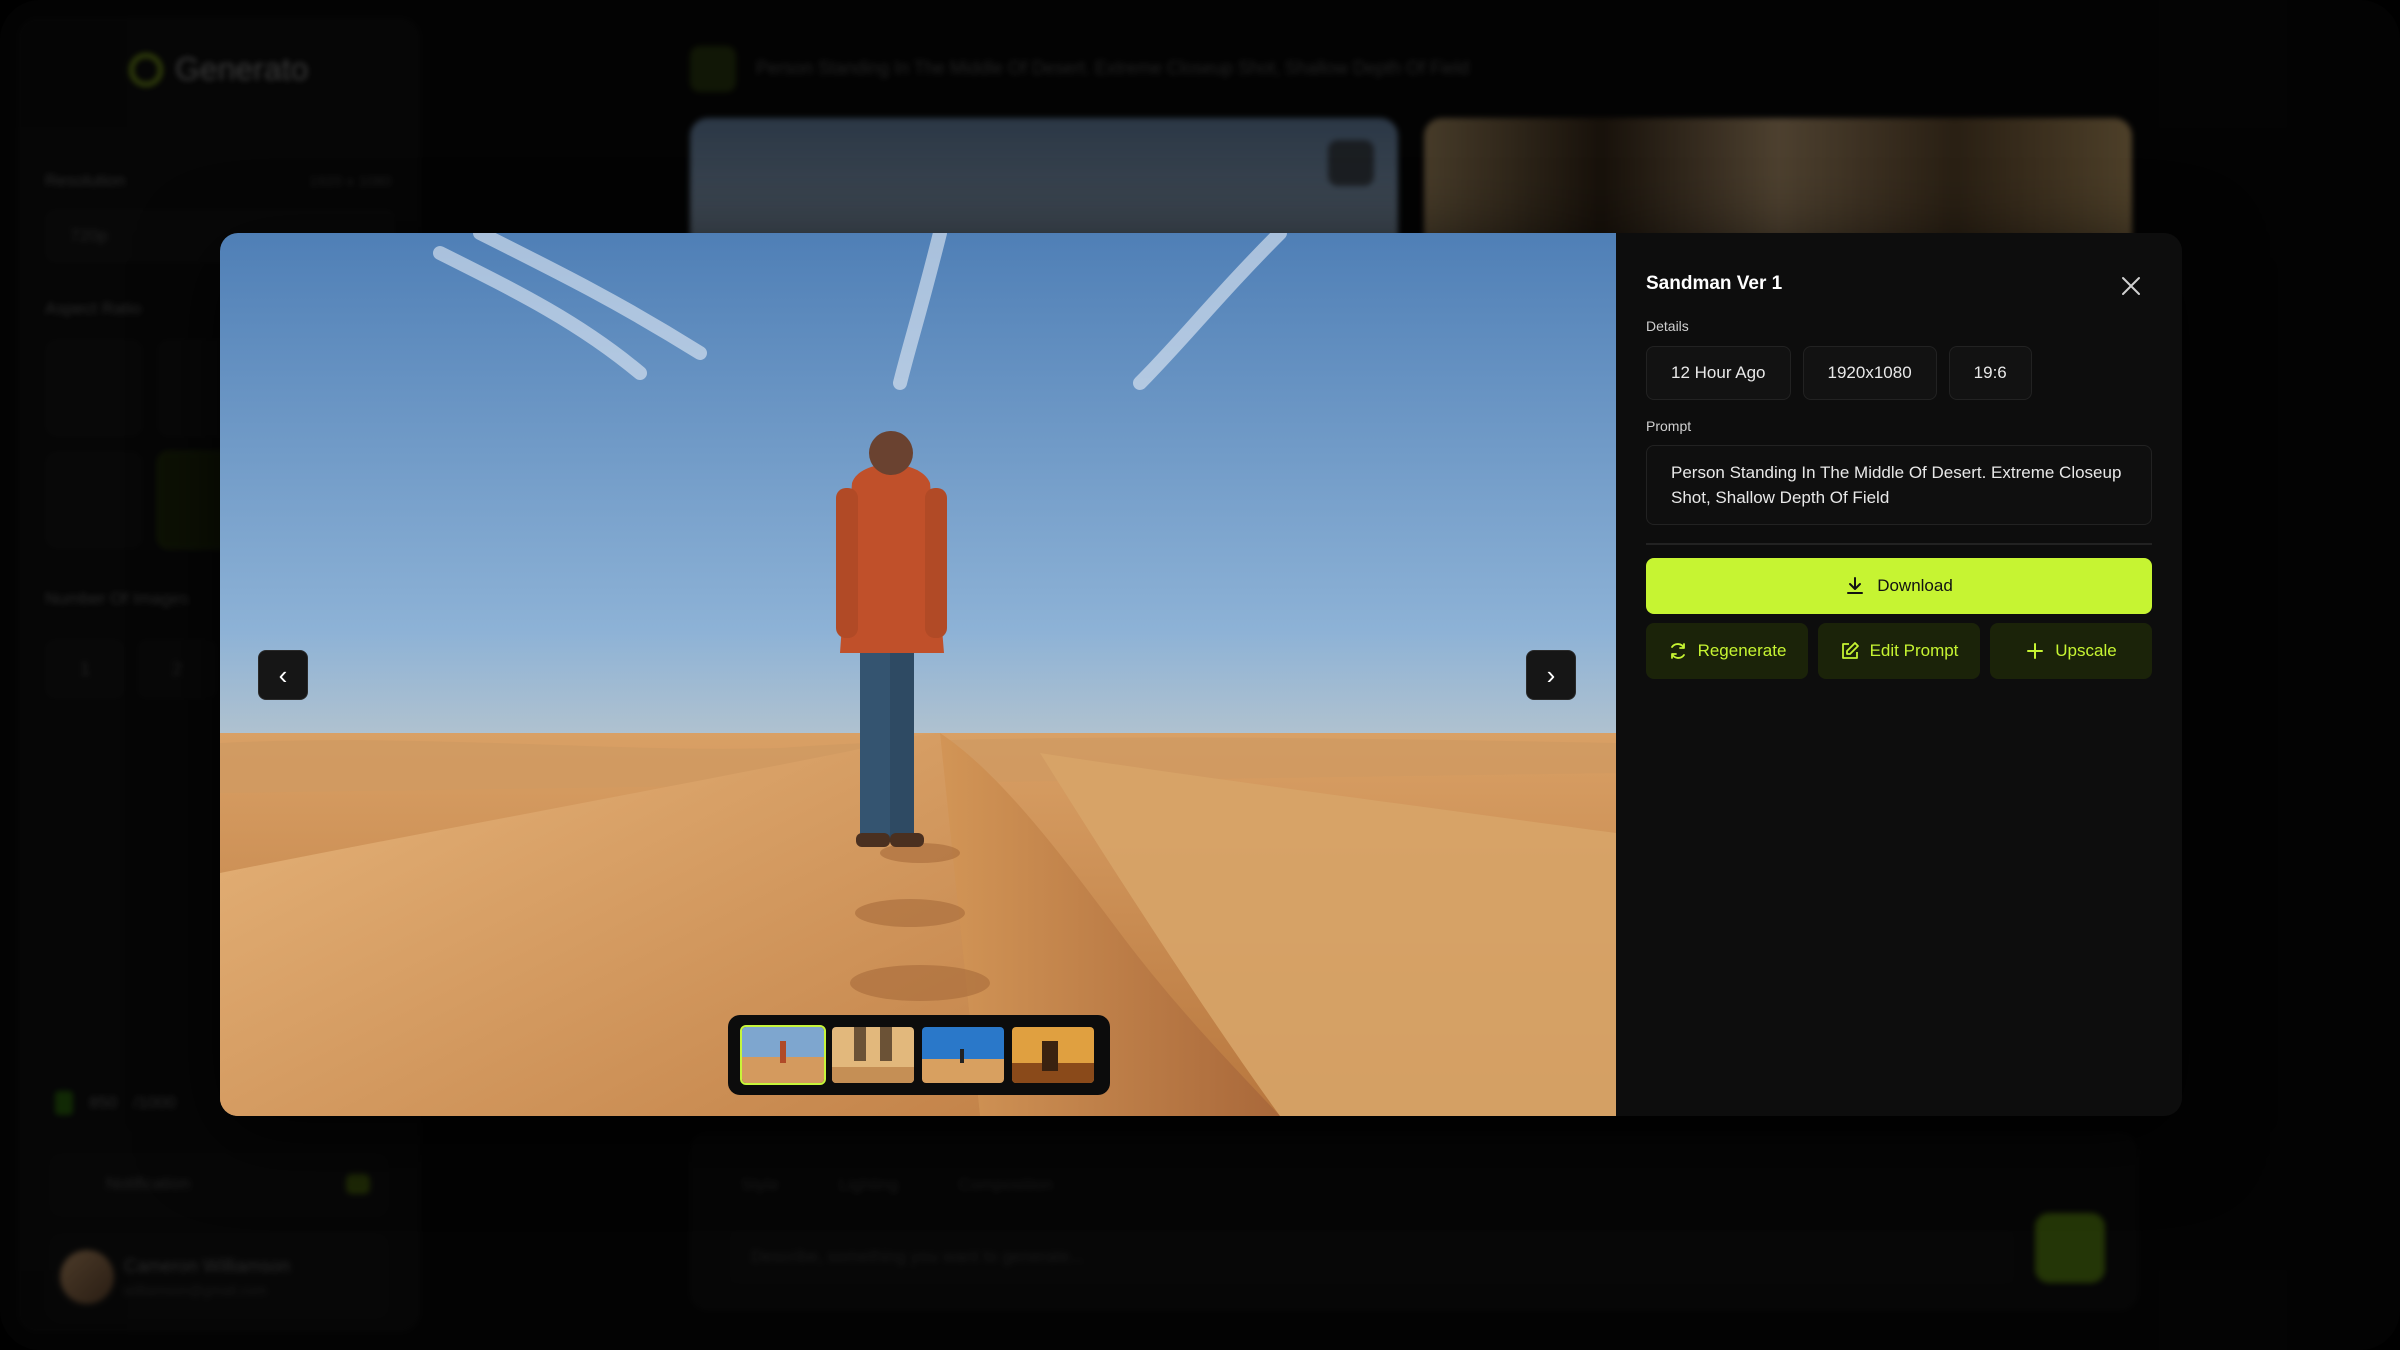 The image size is (2400, 1350). Describe the element at coordinates (1855, 585) in the screenshot. I see `download-icon` at that location.